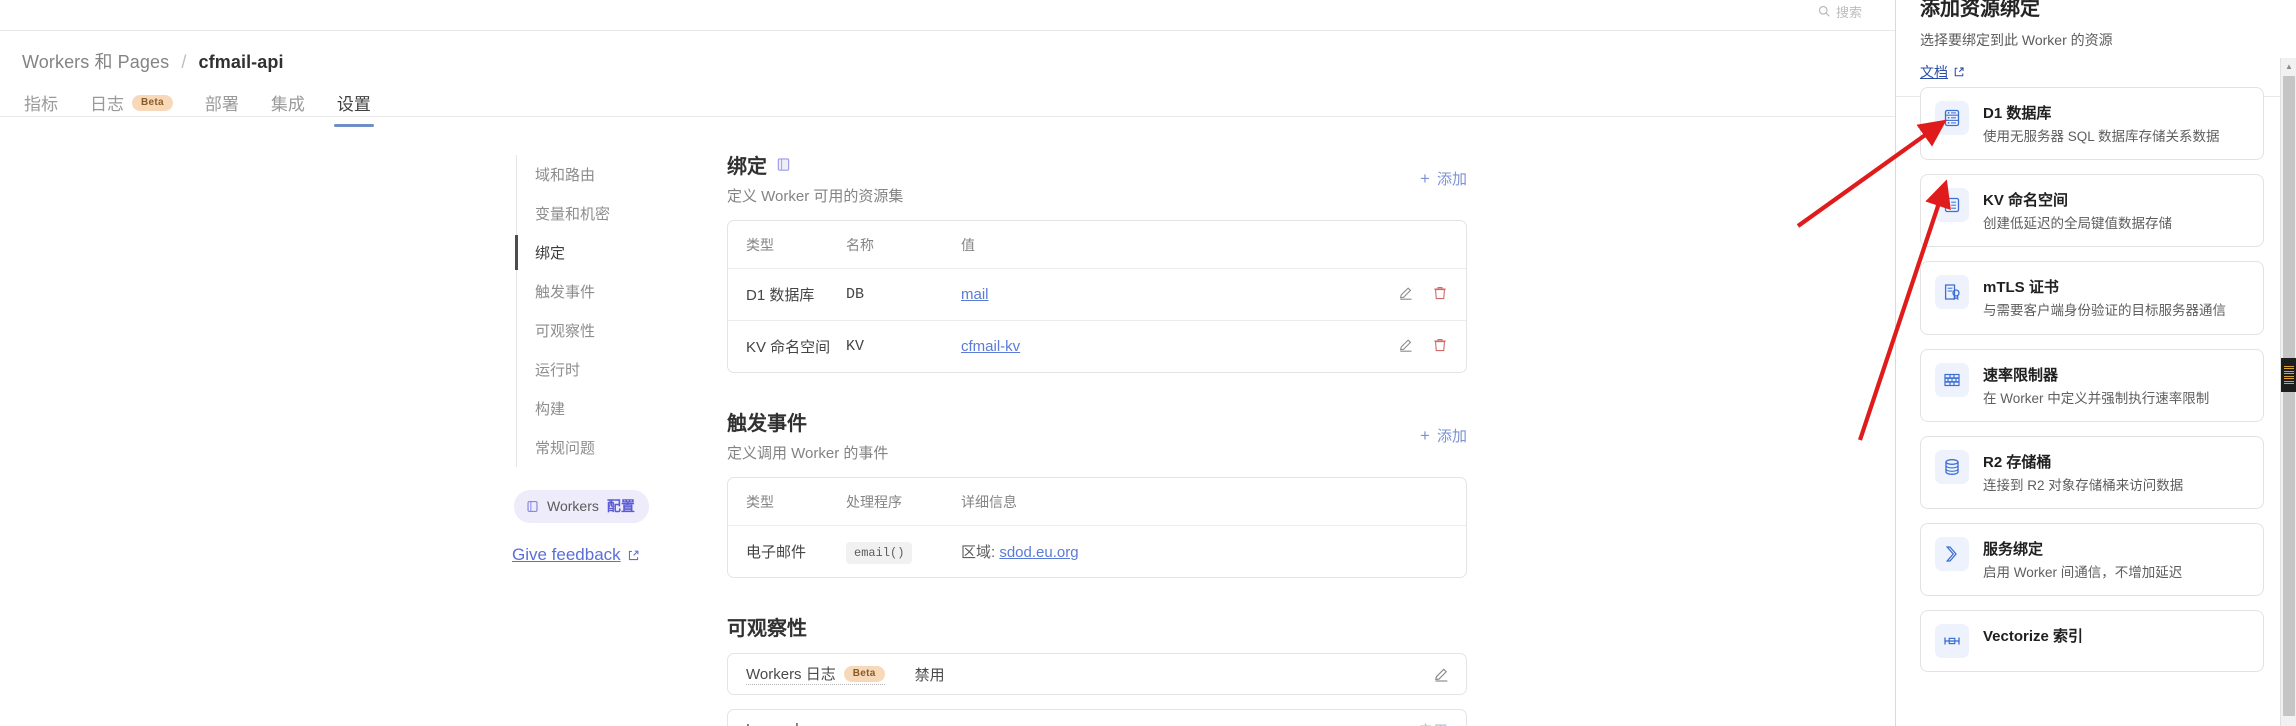 This screenshot has width=2296, height=726. Describe the element at coordinates (581, 506) in the screenshot. I see `workers-config-pill: Workers 配置` at that location.